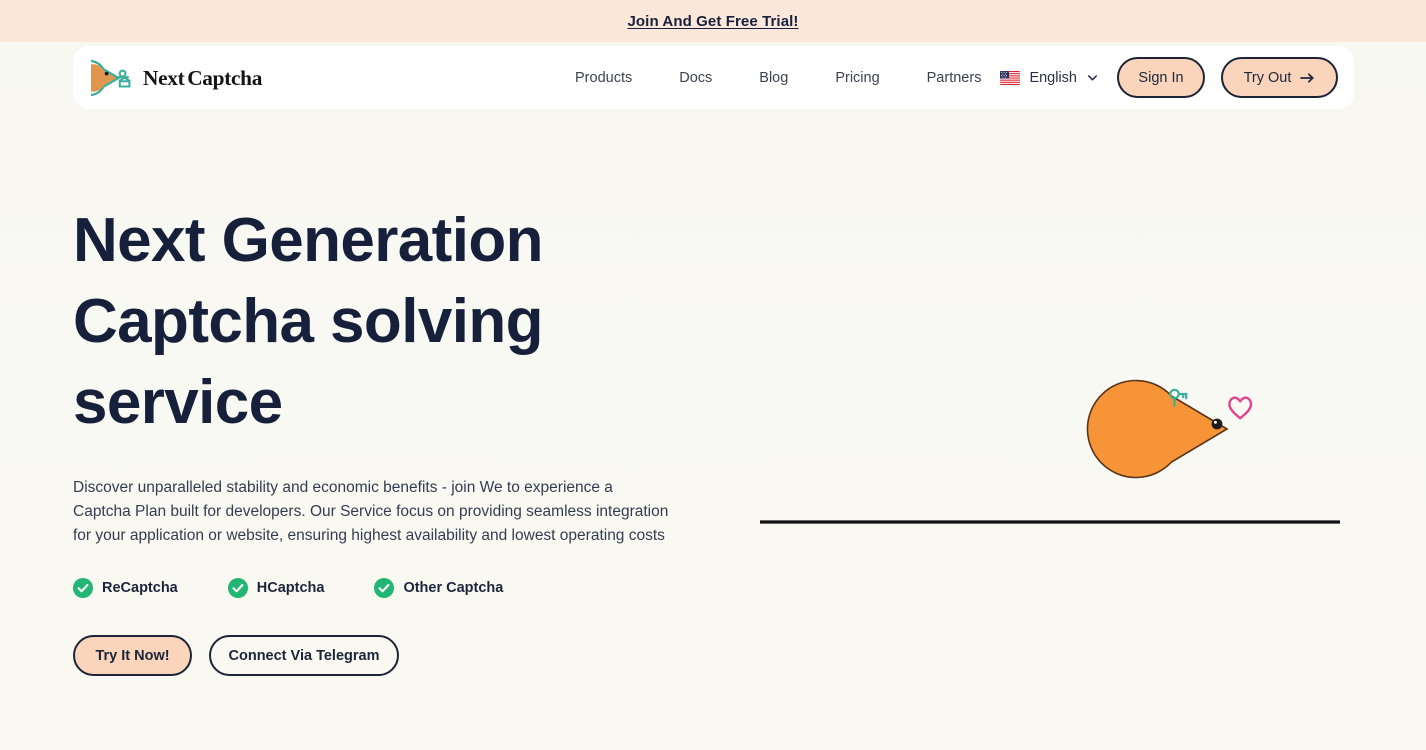  I want to click on brand-wordmark-icon: Next Captcha, so click(203, 77).